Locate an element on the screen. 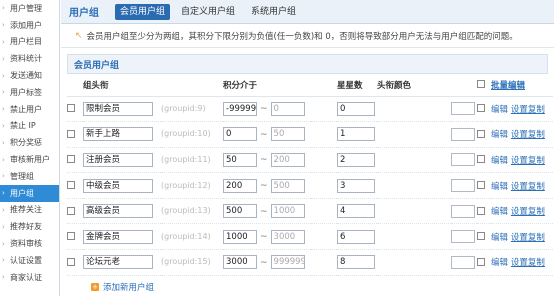 This screenshot has height=296, width=554. group-name-input: 论坛元老 is located at coordinates (118, 262).